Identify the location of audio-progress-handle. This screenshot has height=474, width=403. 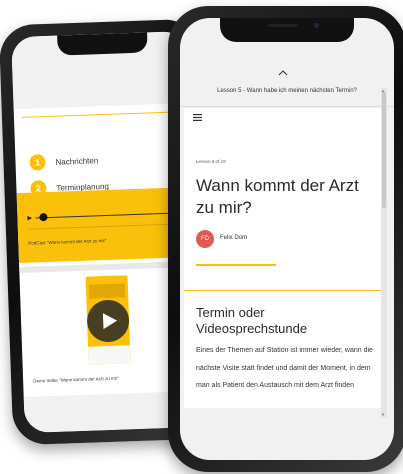
(43, 217).